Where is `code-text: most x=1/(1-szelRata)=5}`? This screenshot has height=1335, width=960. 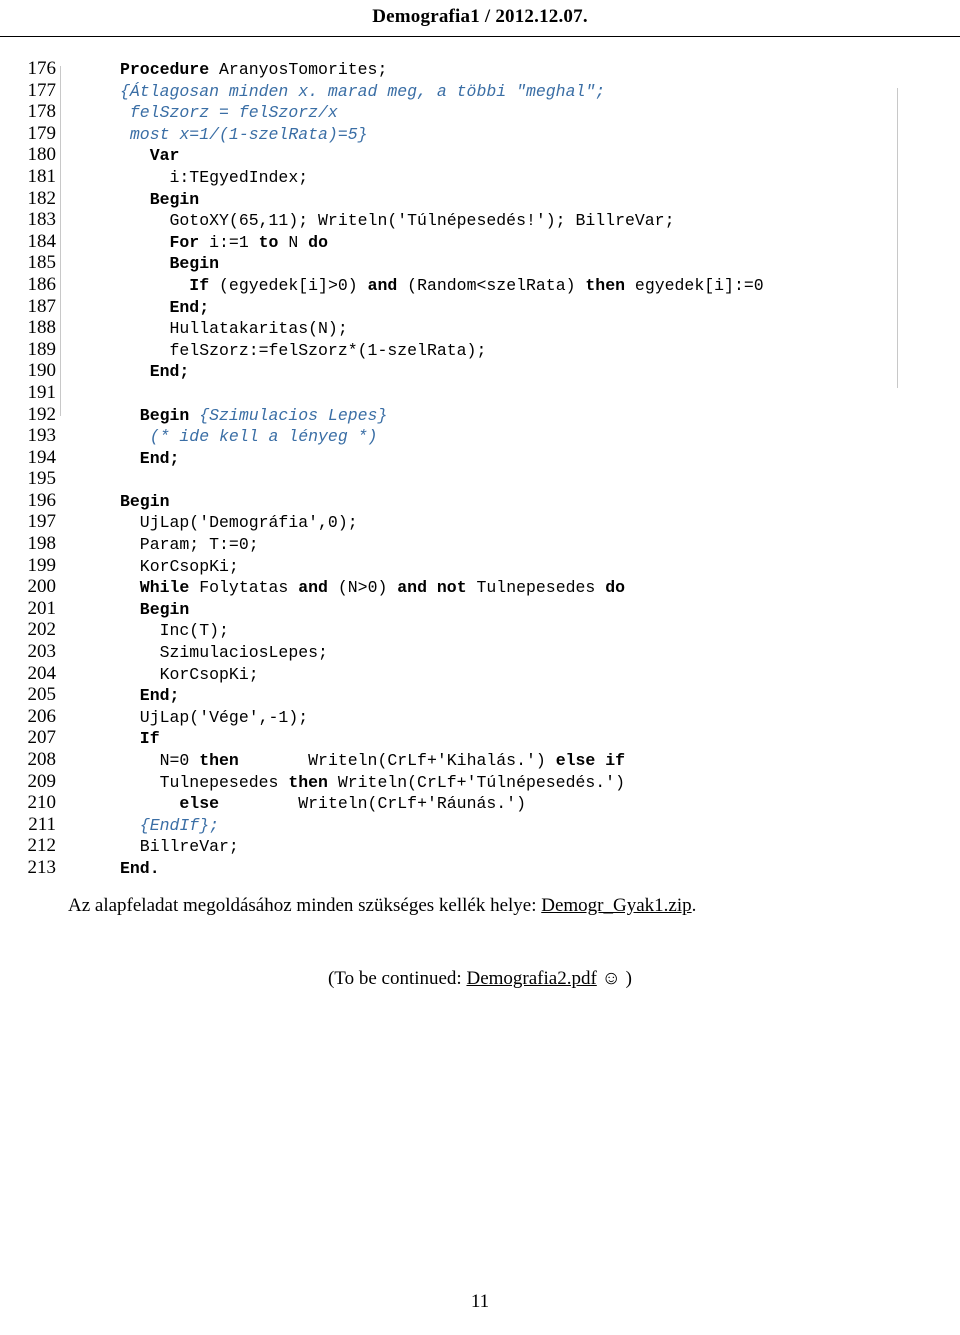
code-text: most x=1/(1-szelRata)=5} is located at coordinates (244, 134).